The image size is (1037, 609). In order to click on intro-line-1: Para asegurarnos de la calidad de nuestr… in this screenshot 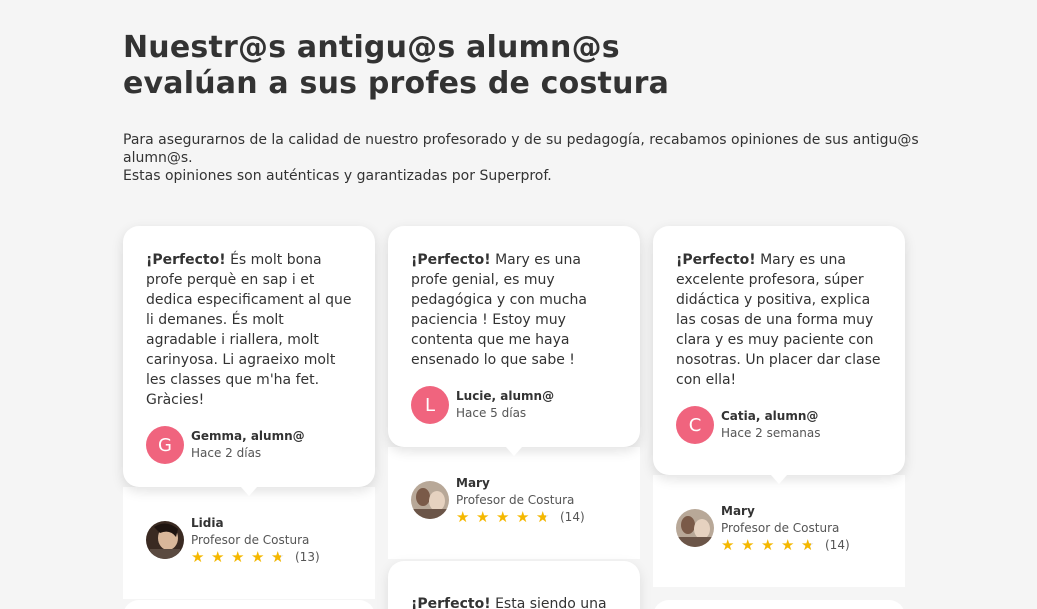, I will do `click(521, 140)`.